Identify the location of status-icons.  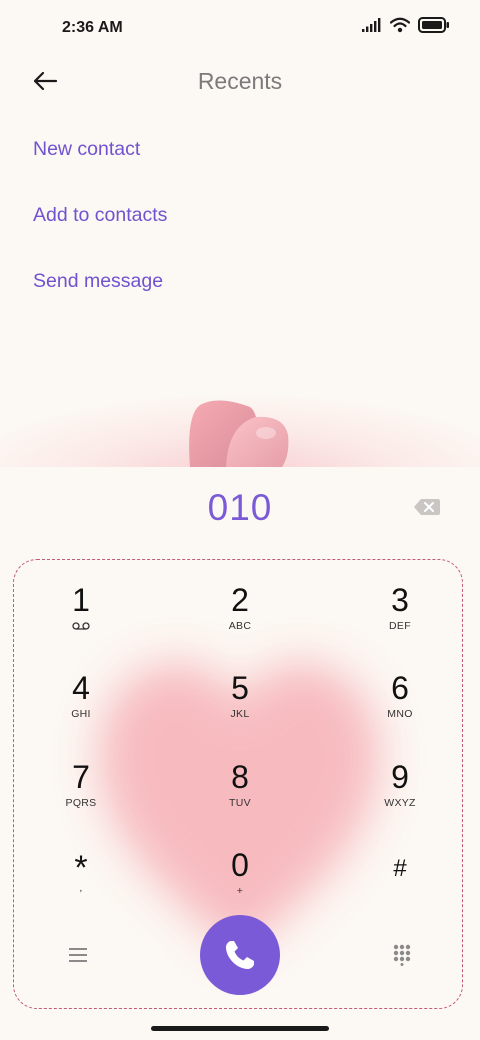
(406, 25).